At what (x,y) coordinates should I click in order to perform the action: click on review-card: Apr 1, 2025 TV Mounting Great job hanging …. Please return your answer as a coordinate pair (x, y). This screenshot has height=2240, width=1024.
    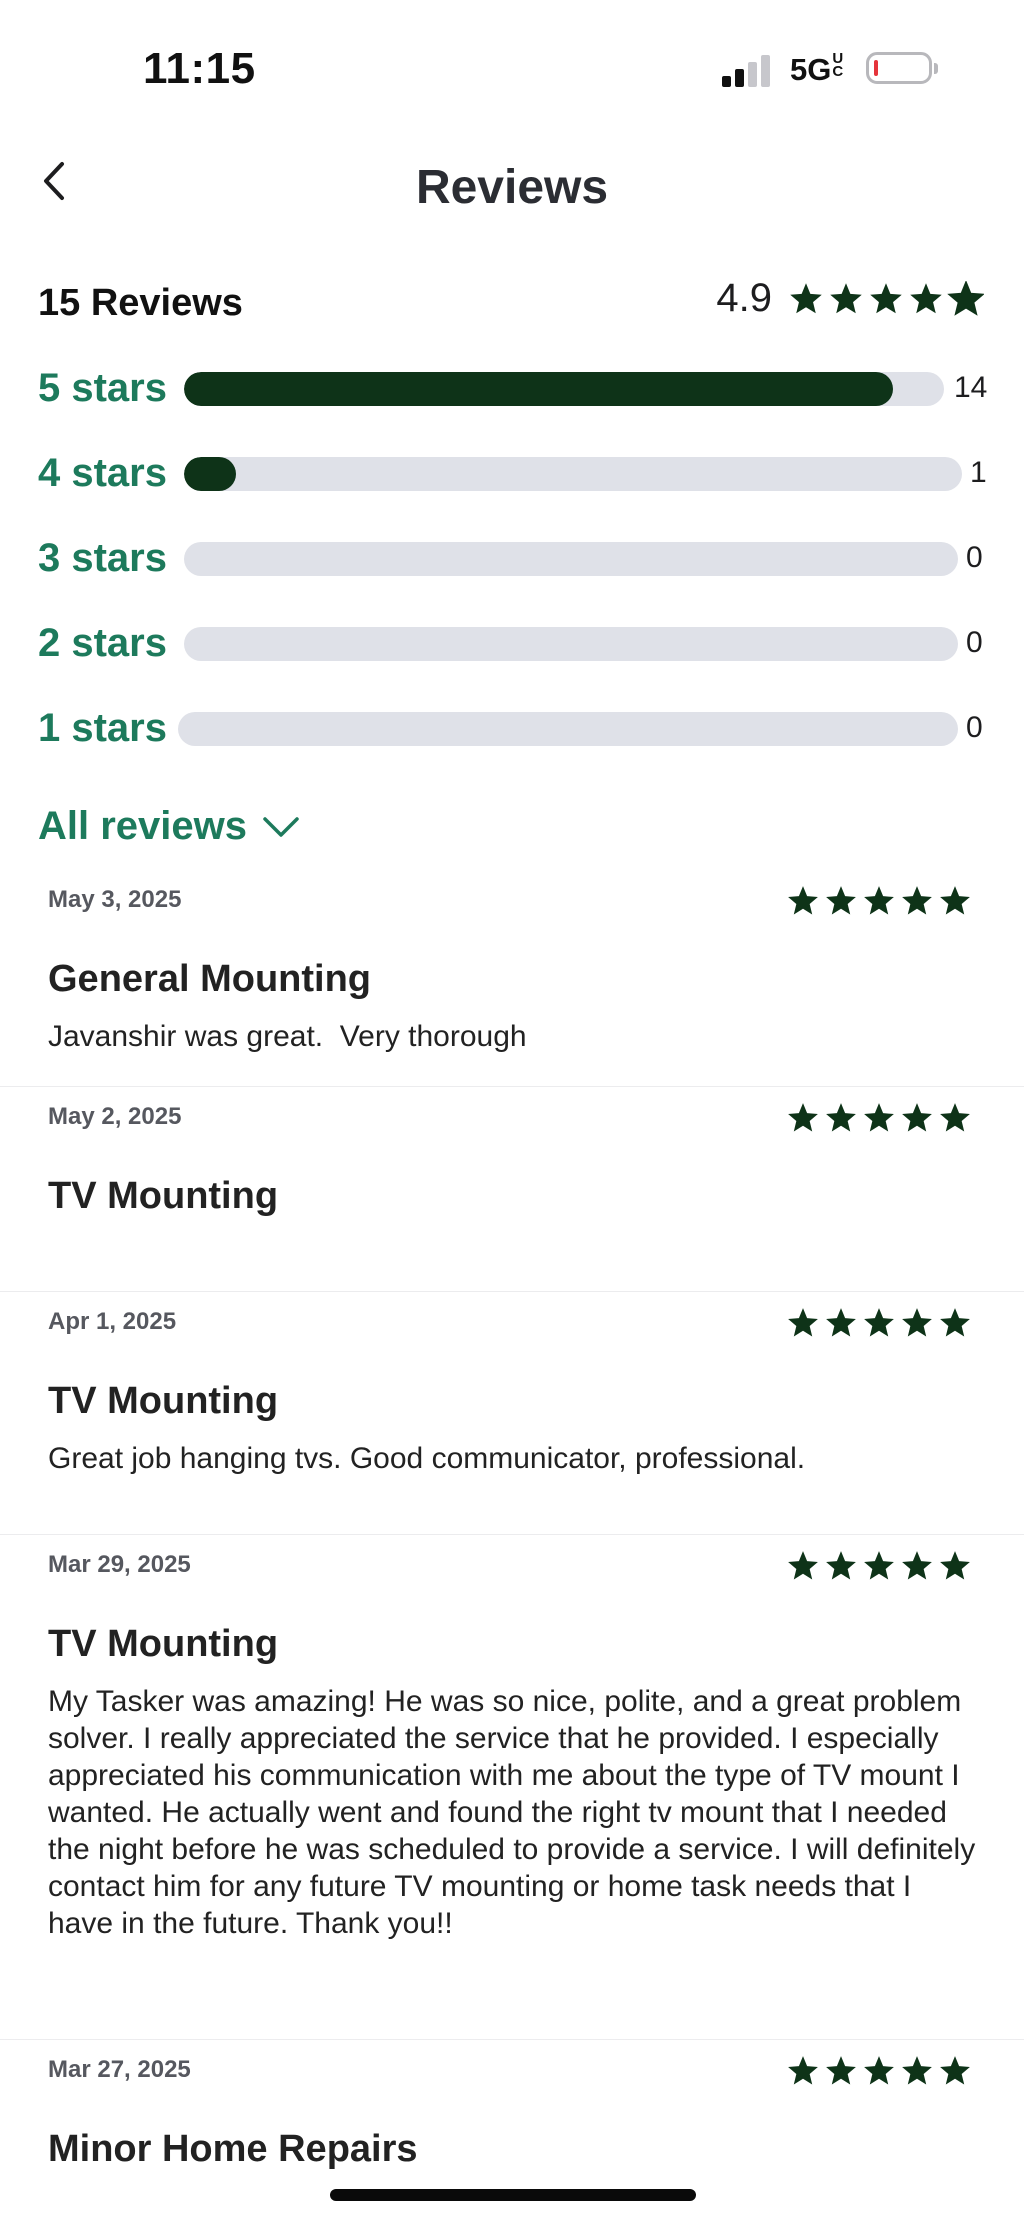
    Looking at the image, I should click on (512, 1413).